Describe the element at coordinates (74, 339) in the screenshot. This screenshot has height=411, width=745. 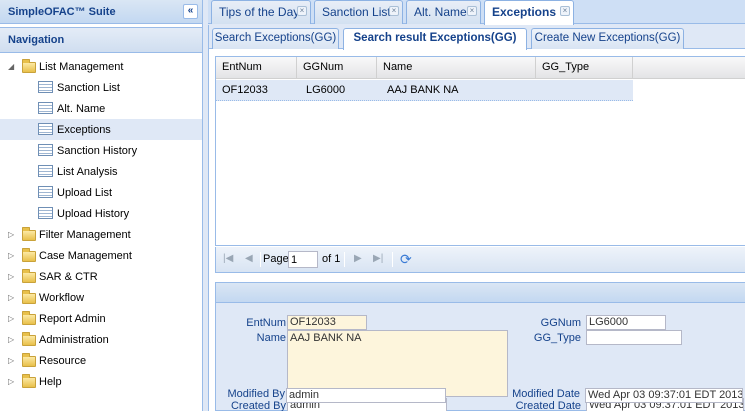
I see `tree-item-label: Administration` at that location.